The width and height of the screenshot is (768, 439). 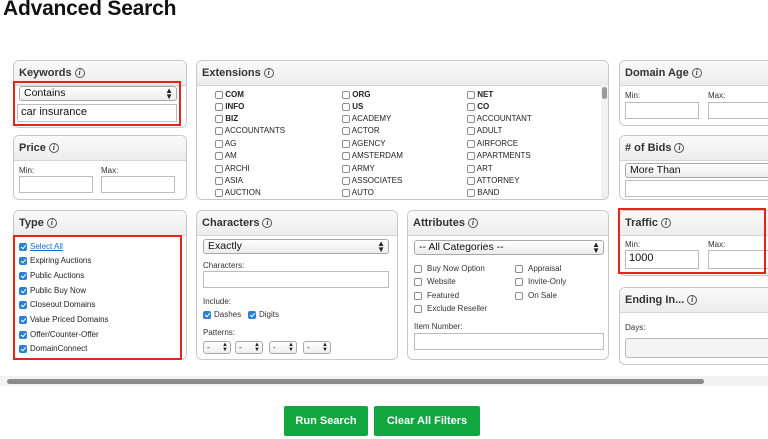 What do you see at coordinates (509, 247) in the screenshot?
I see `category-select: -- All Categories -- ▲ ▼` at bounding box center [509, 247].